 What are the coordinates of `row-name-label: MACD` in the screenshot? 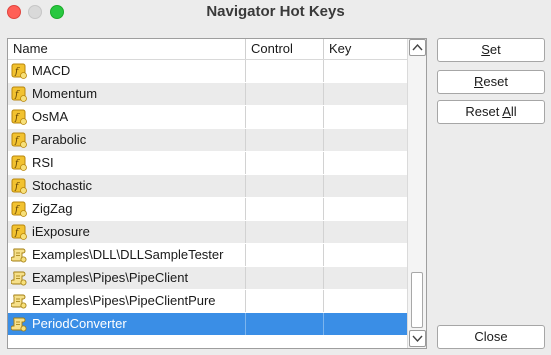 It's located at (51, 70).